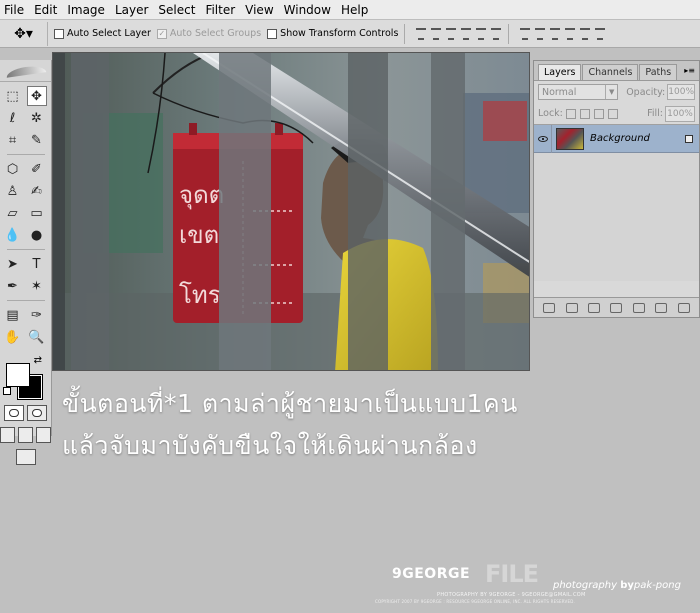 The height and width of the screenshot is (613, 700). Describe the element at coordinates (683, 307) in the screenshot. I see `delete-layer-icon` at that location.